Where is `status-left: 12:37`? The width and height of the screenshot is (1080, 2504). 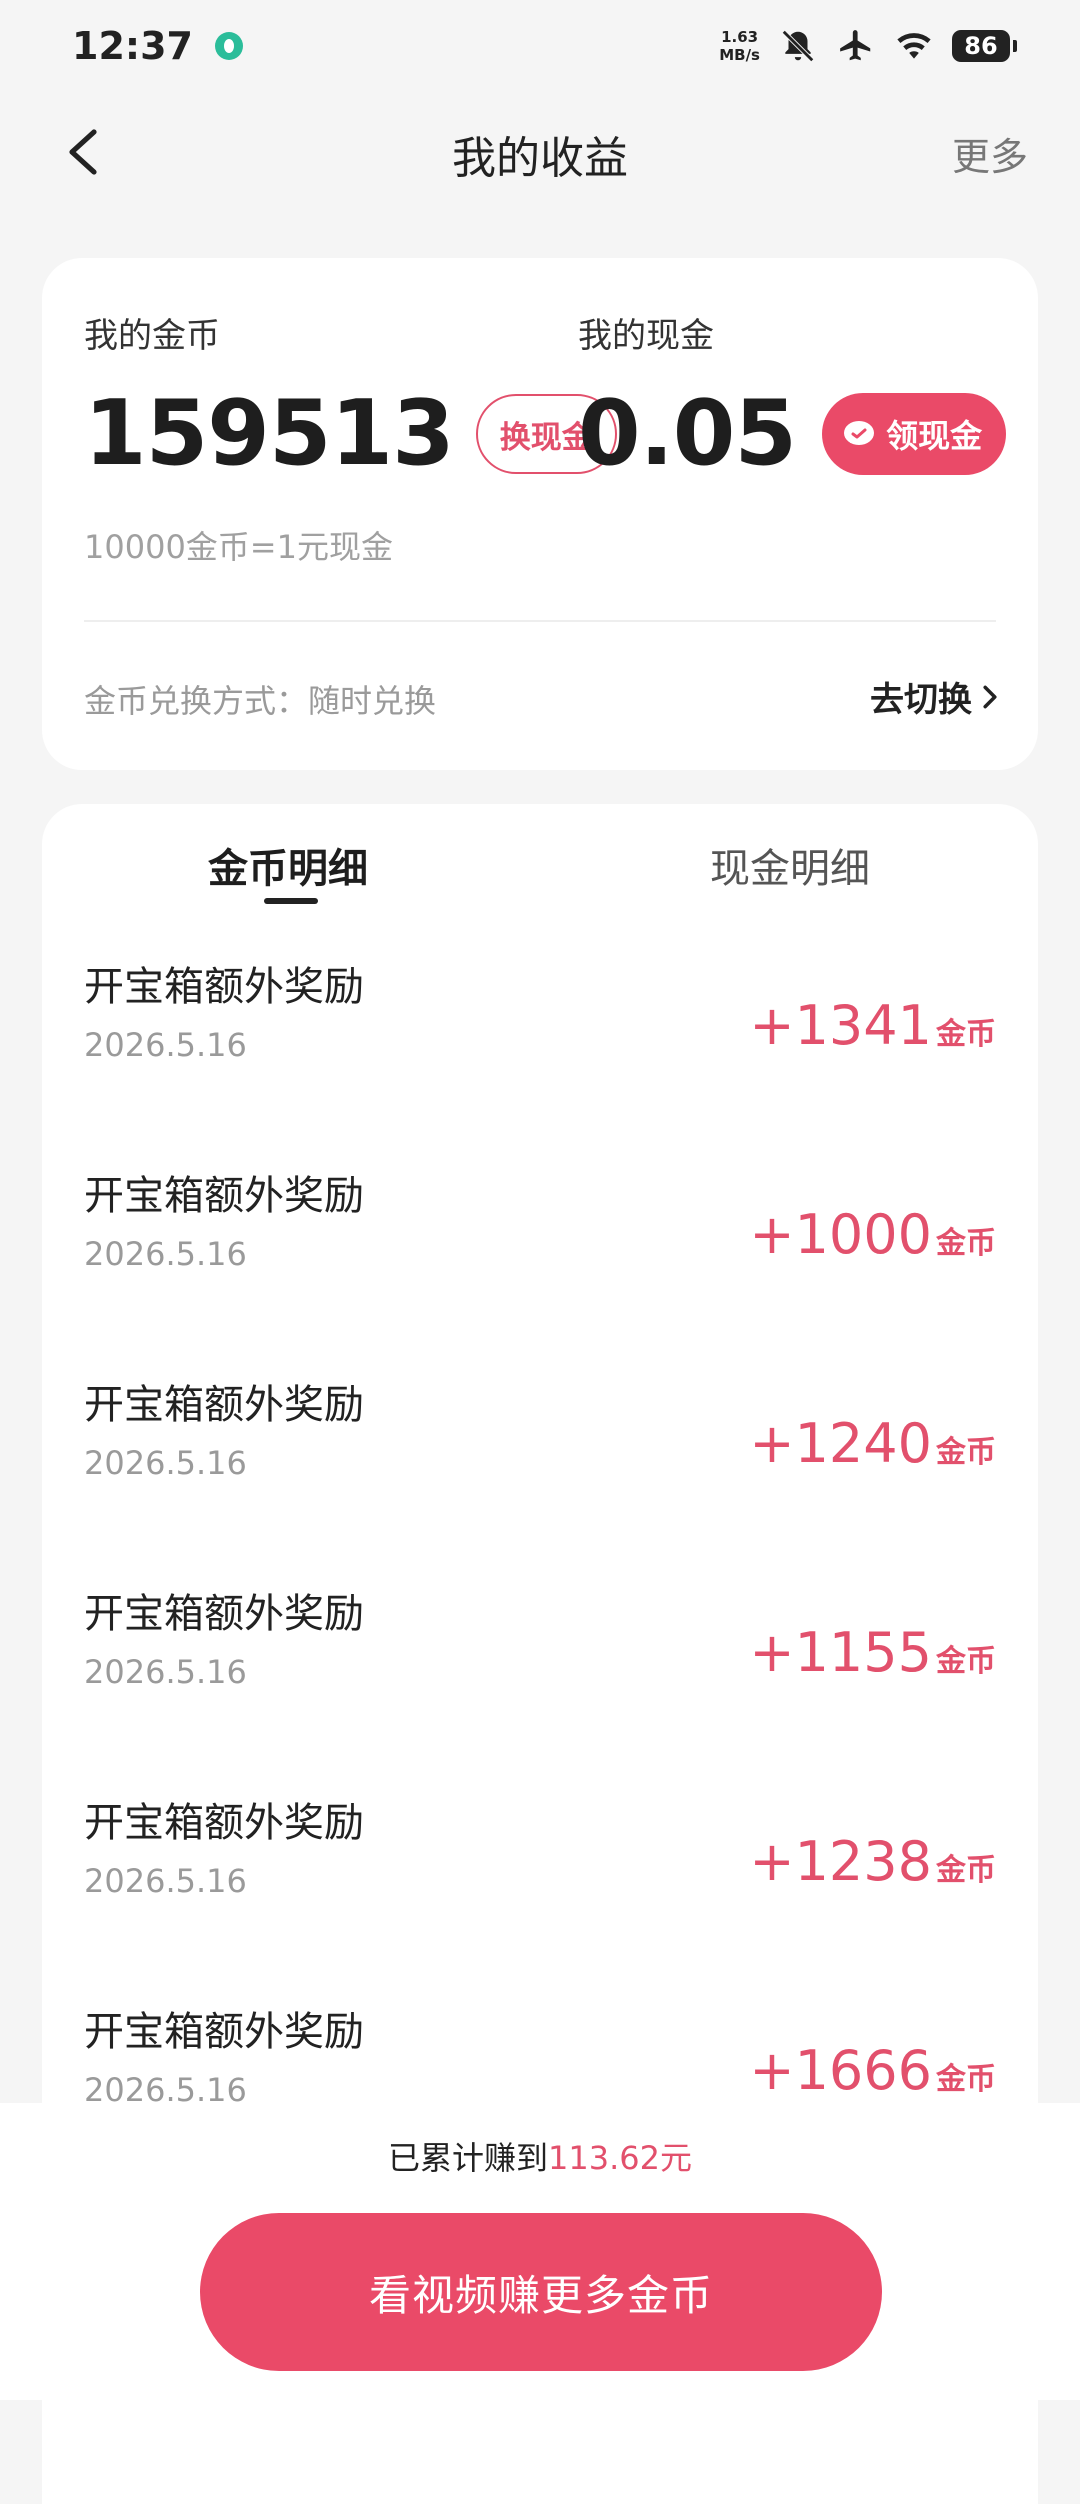
status-left: 12:37 is located at coordinates (157, 46).